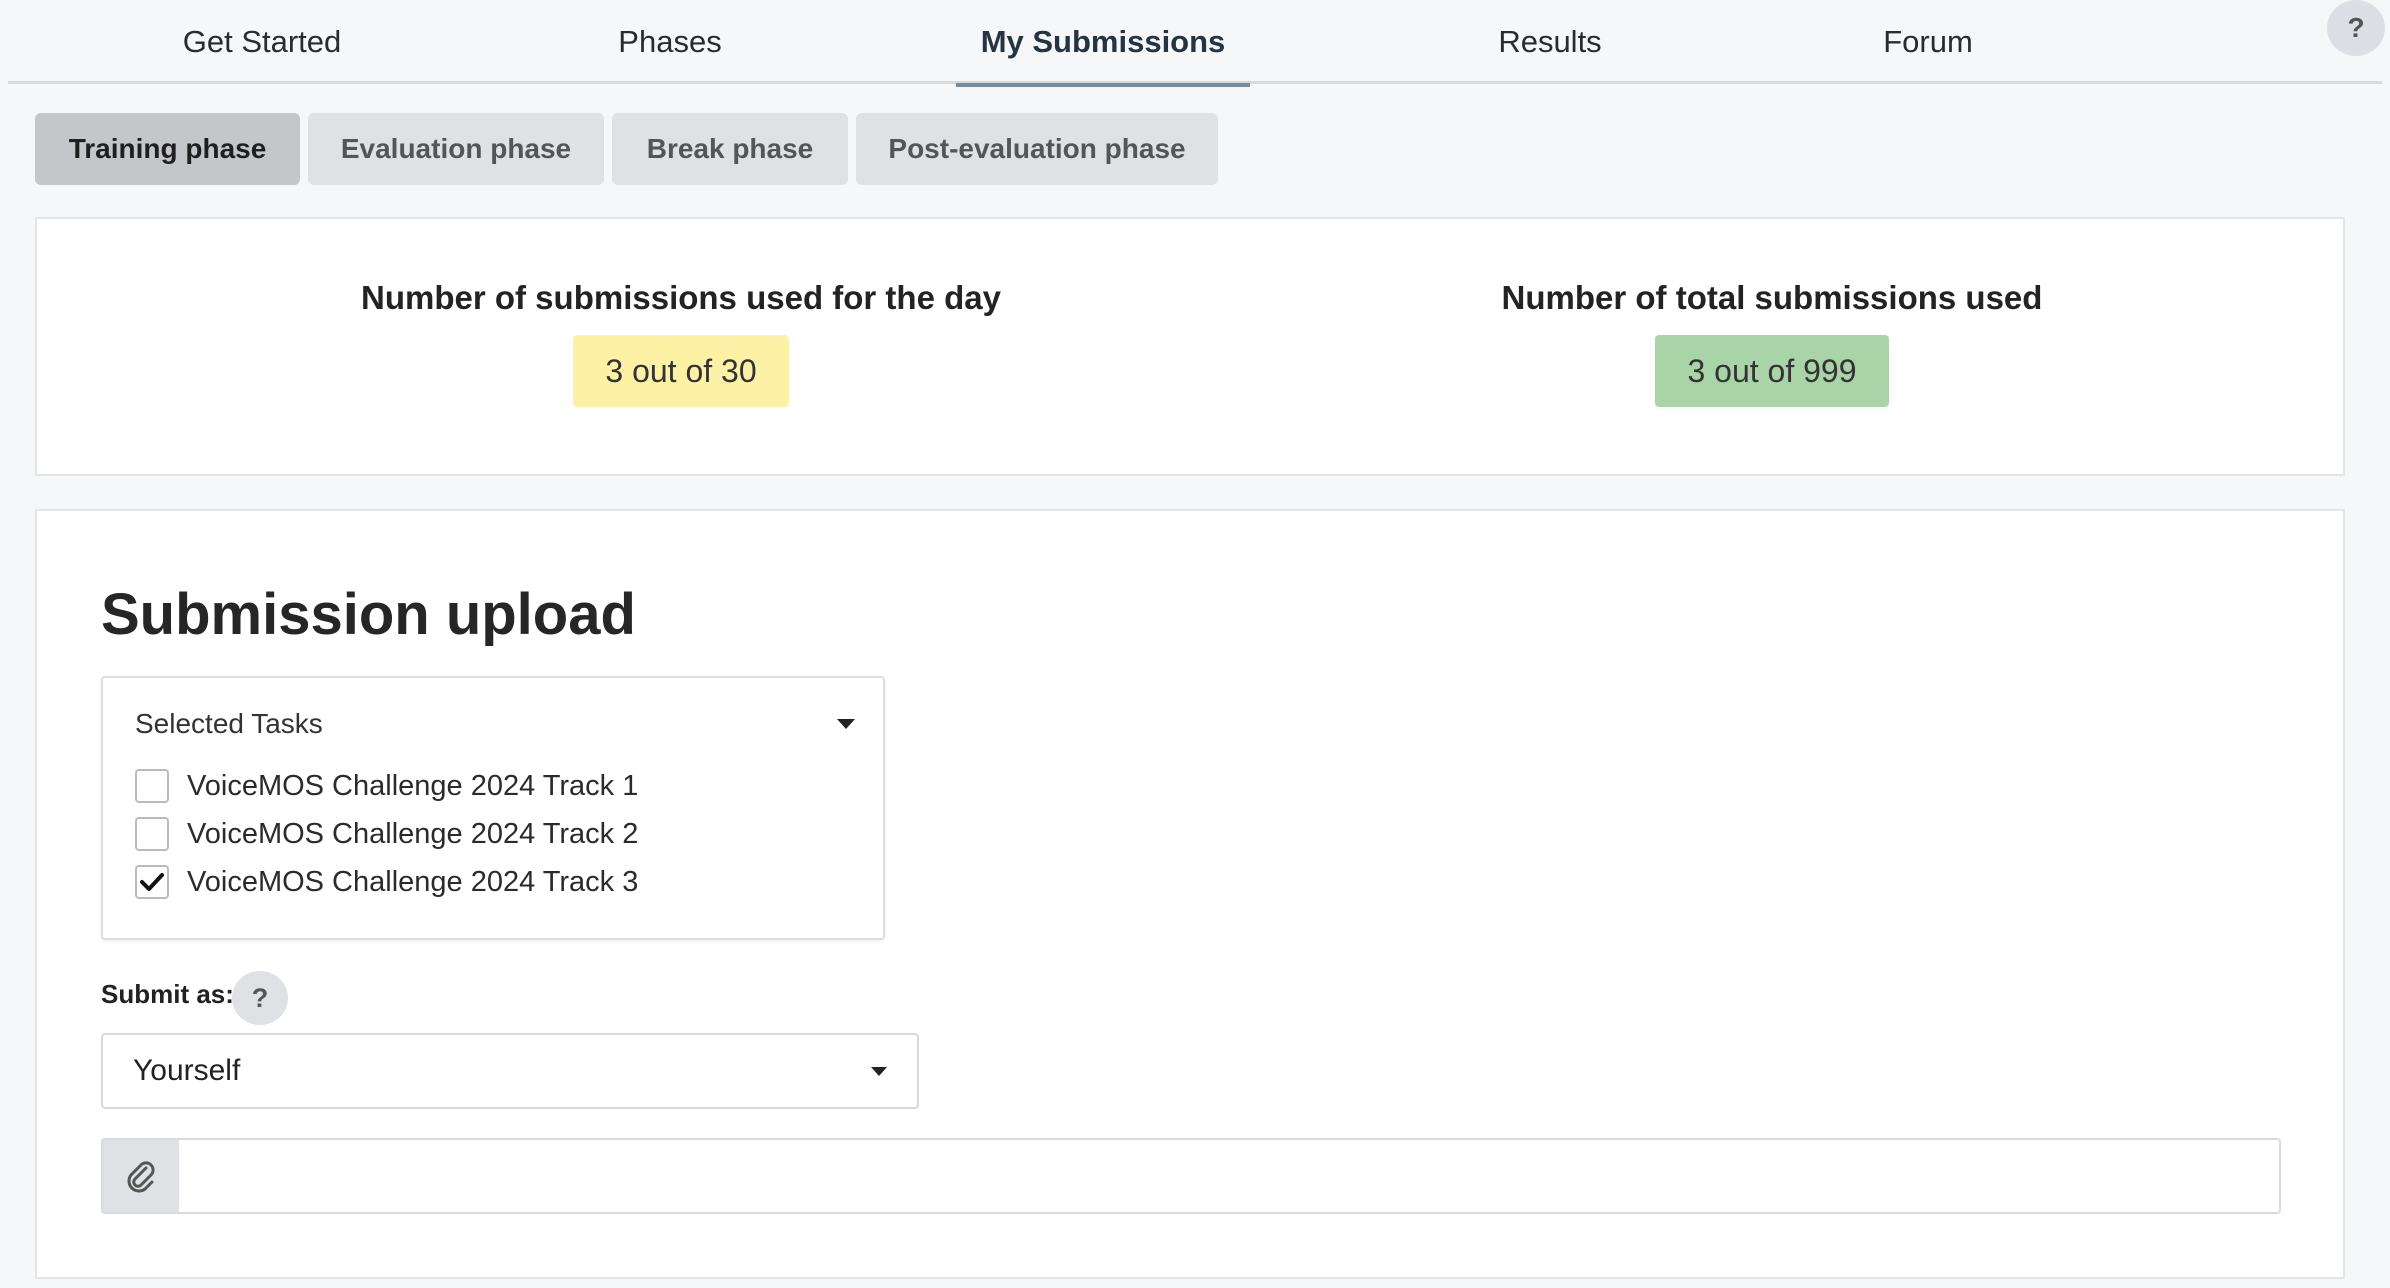 The image size is (2390, 1288). I want to click on help-button: ?, so click(2356, 28).